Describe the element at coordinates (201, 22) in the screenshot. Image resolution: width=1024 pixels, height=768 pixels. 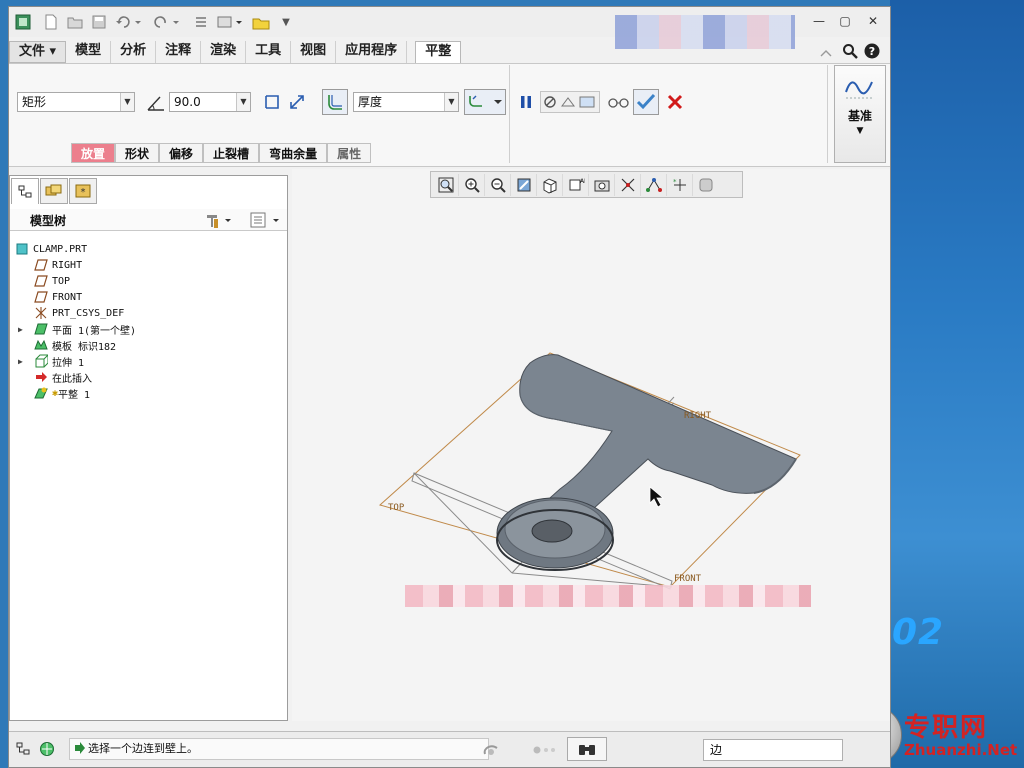
I see `regenerate-icon` at that location.